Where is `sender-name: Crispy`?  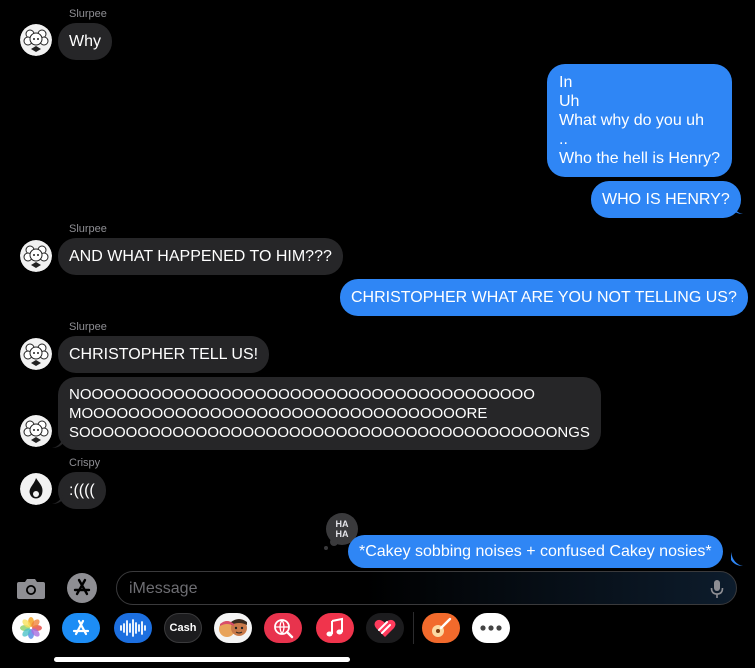
sender-name: Crispy is located at coordinates (85, 463).